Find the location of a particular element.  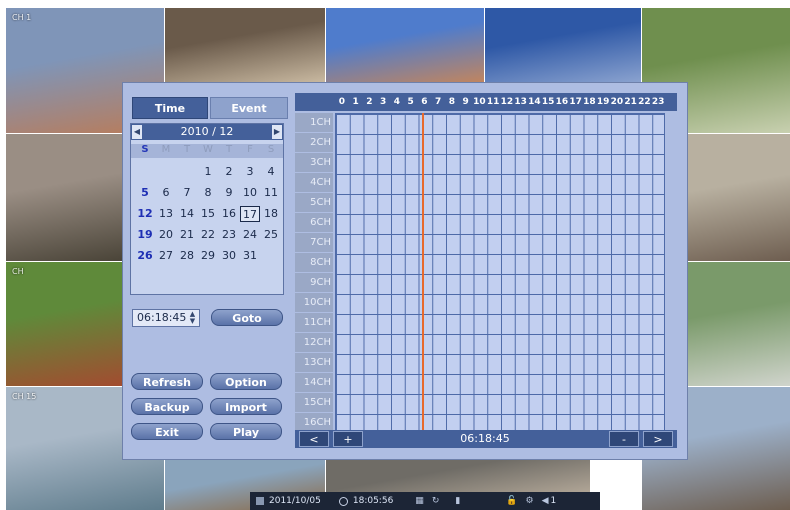

channel-label: 14CH is located at coordinates (314, 382).